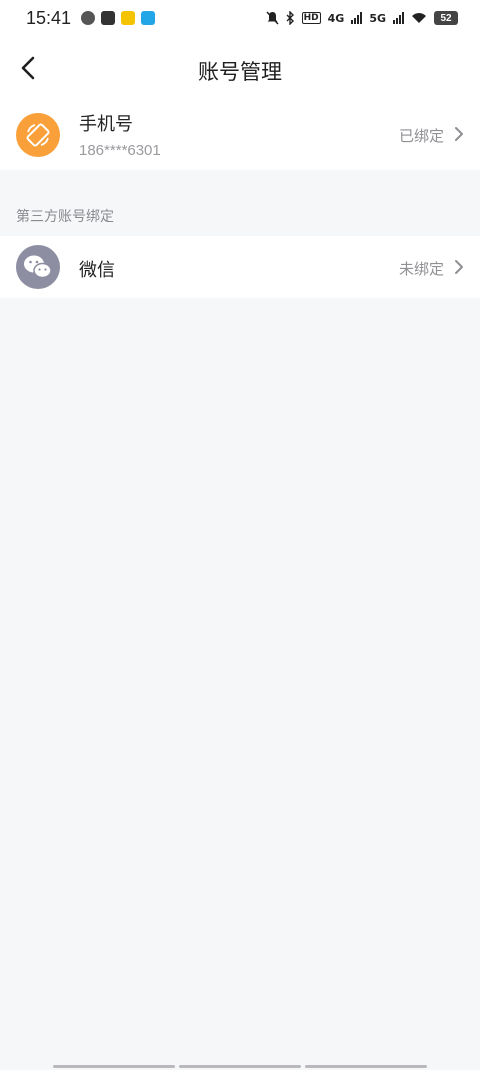 The width and height of the screenshot is (480, 1070). What do you see at coordinates (108, 18) in the screenshot?
I see `video-app-icon` at bounding box center [108, 18].